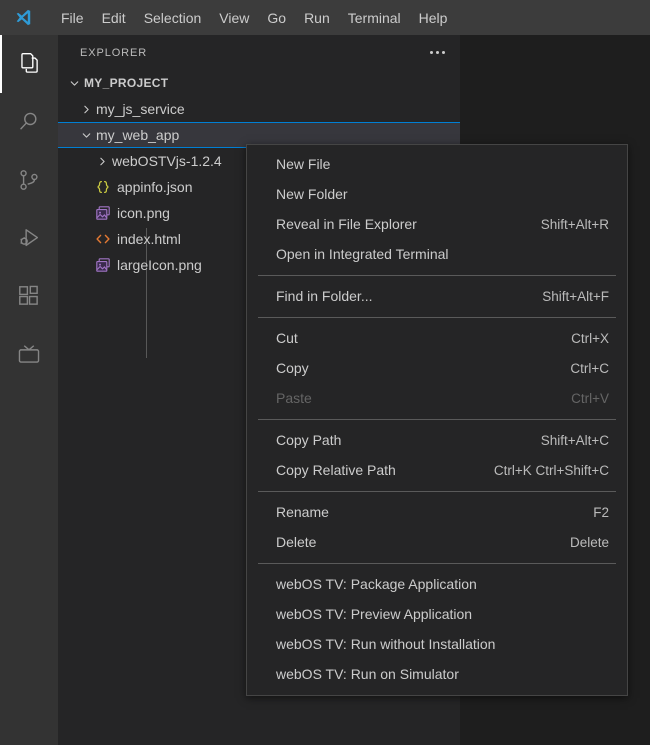 The height and width of the screenshot is (745, 650). What do you see at coordinates (574, 440) in the screenshot?
I see `menu-item-shortcut: Shift+Alt+C` at bounding box center [574, 440].